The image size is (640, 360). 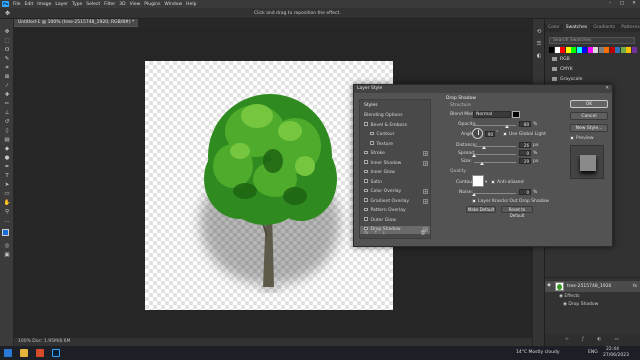 I want to click on distance-slider-handle, so click(x=484, y=147).